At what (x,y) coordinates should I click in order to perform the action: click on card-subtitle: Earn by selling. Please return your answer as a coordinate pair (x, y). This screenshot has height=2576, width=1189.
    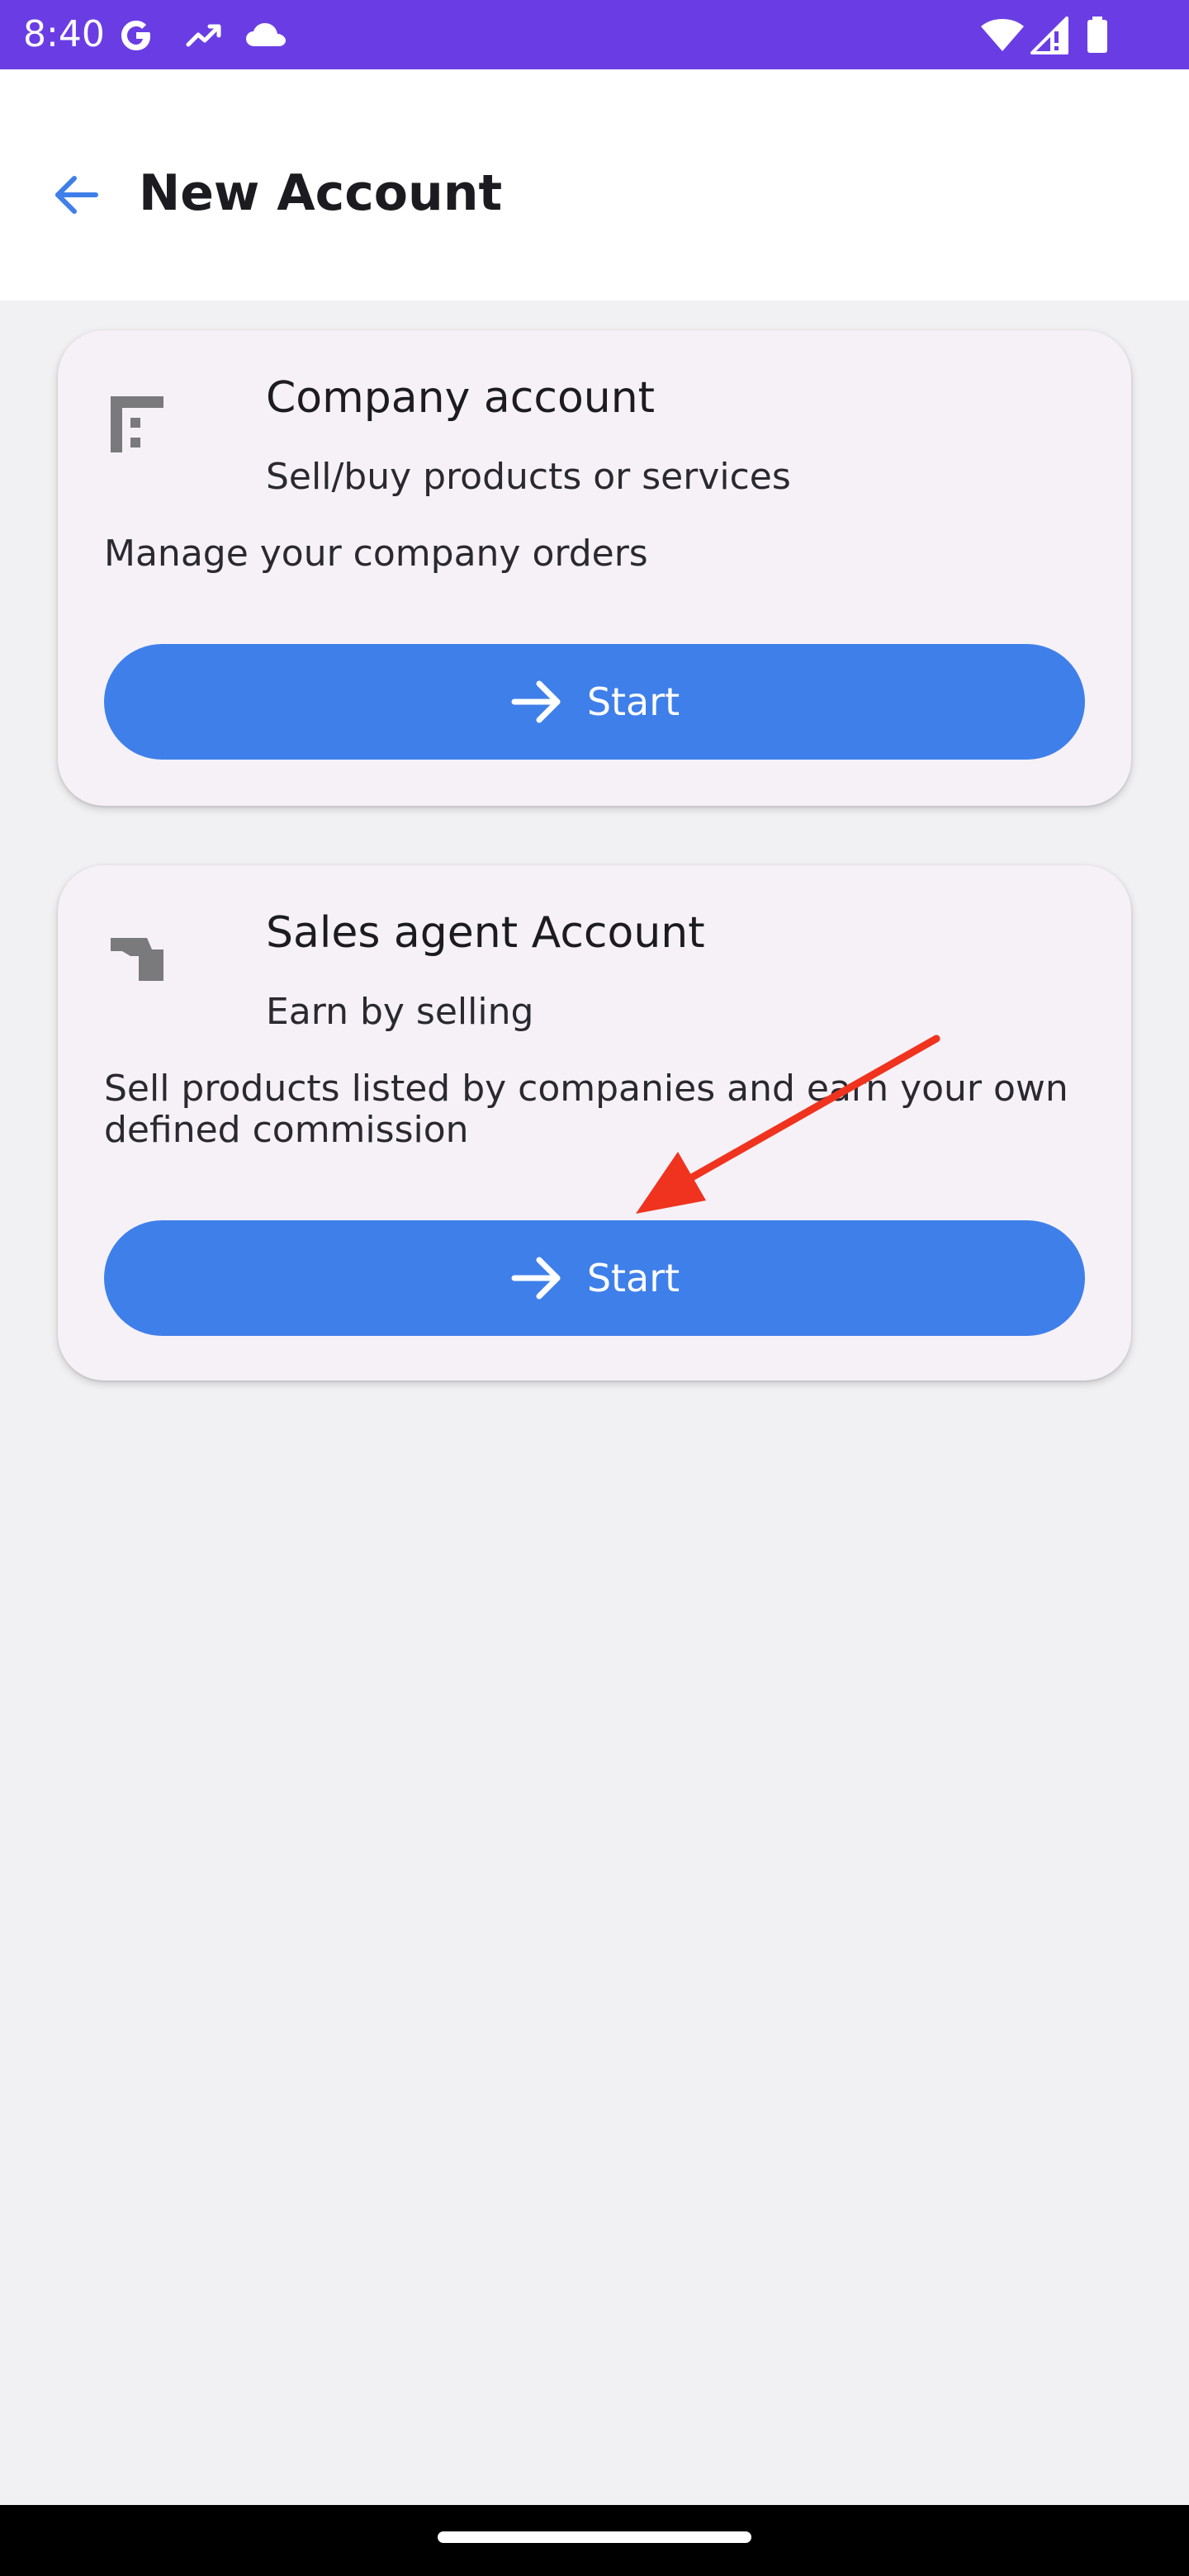
    Looking at the image, I should click on (400, 1012).